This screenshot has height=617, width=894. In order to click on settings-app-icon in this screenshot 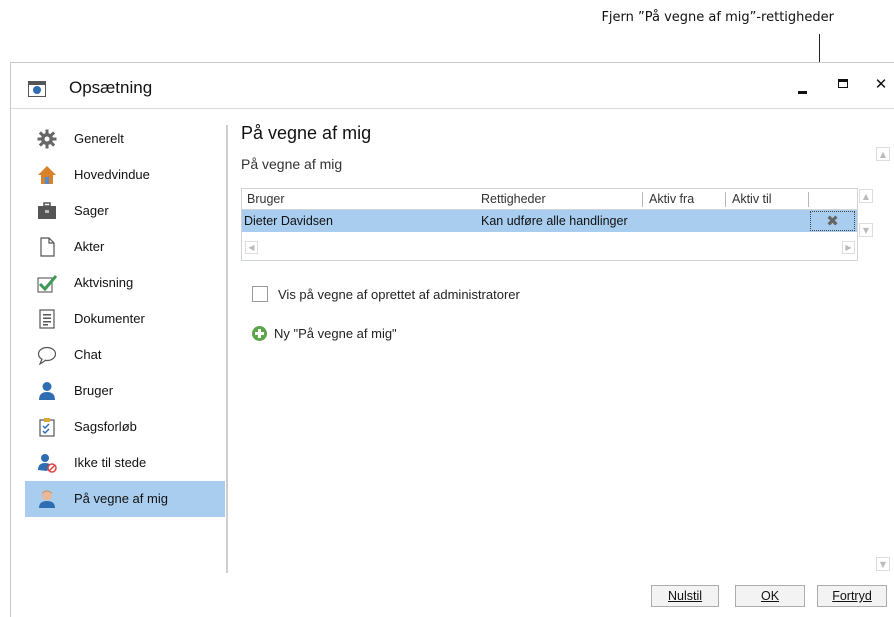, I will do `click(37, 89)`.